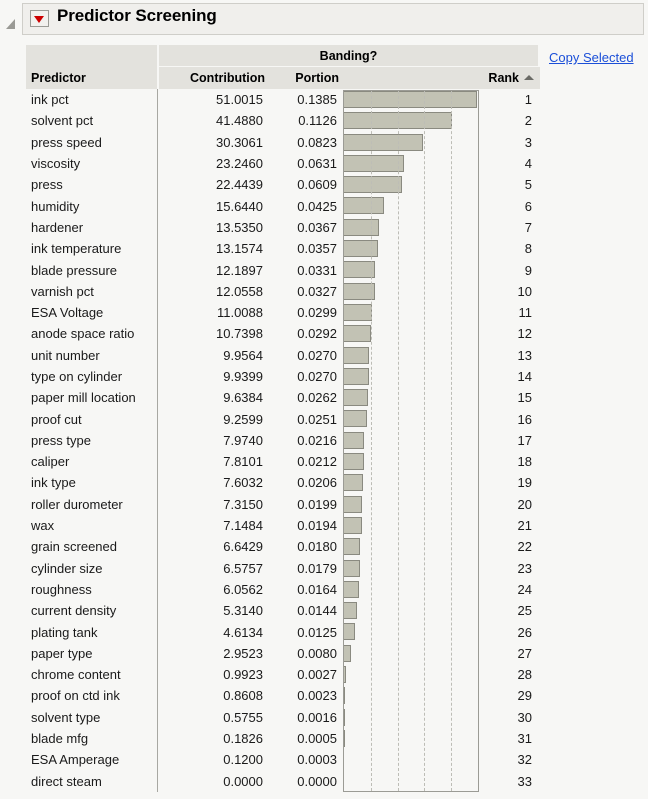 This screenshot has height=799, width=648. What do you see at coordinates (524, 526) in the screenshot?
I see `cell-rank: 21` at bounding box center [524, 526].